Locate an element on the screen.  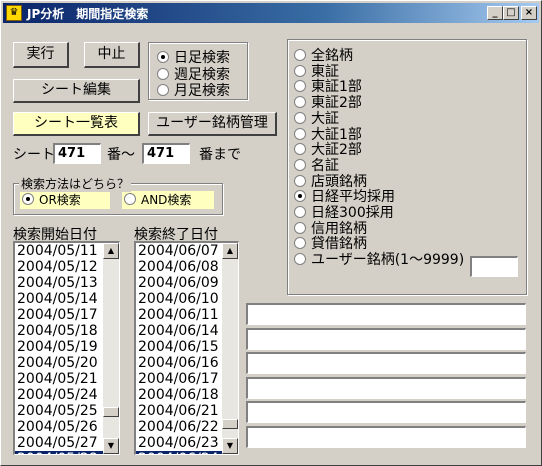
radio-daily-indicator is located at coordinates (163, 57).